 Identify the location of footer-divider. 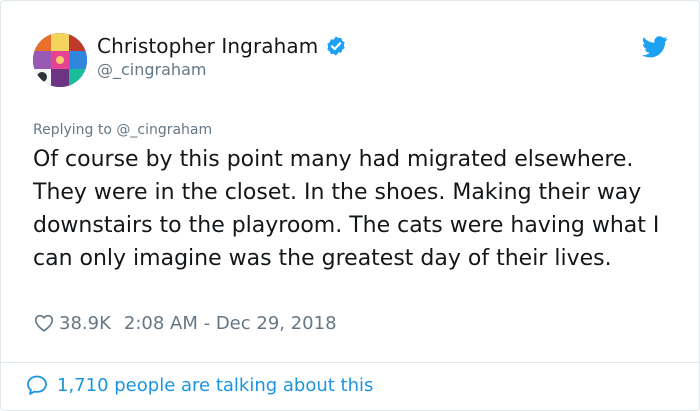
(350, 362).